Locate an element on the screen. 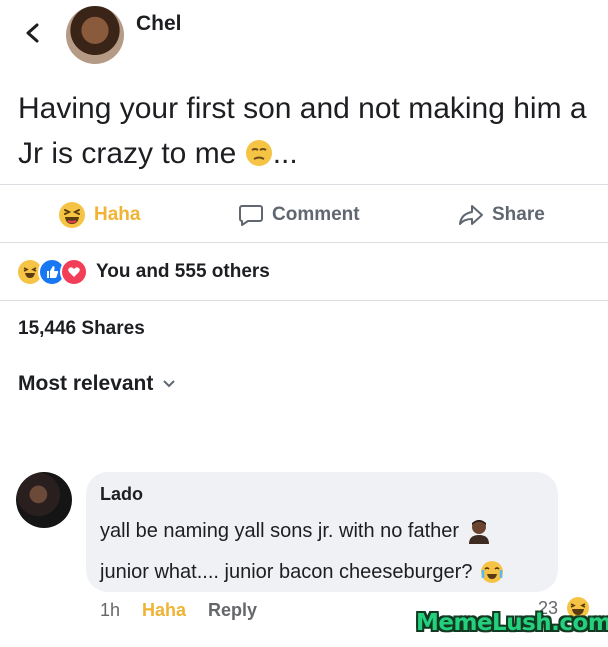 This screenshot has height=647, width=608. author-name: Chel is located at coordinates (159, 24).